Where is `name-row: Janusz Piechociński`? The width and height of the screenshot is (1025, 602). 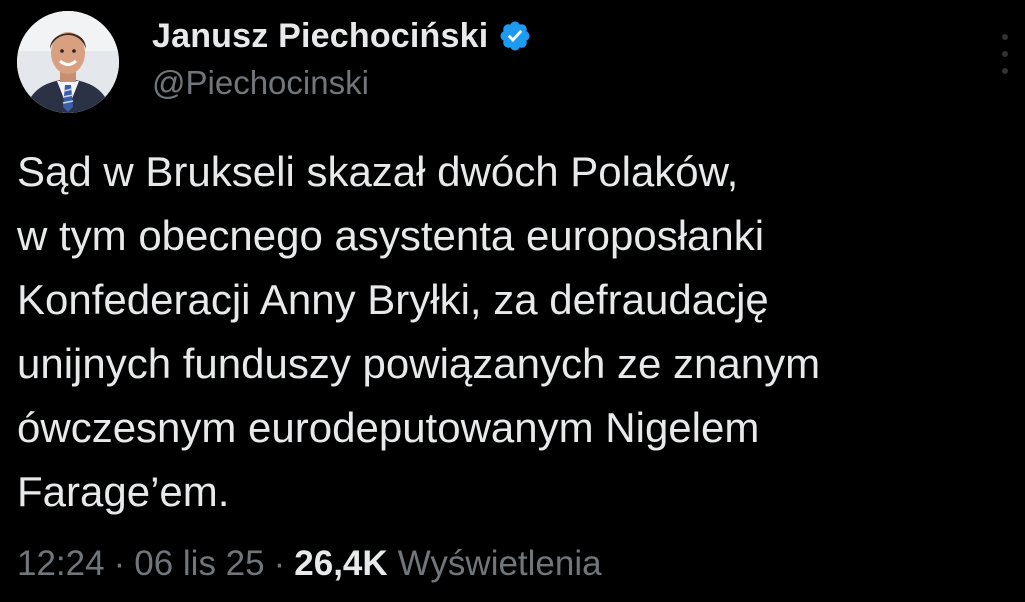 name-row: Janusz Piechociński is located at coordinates (342, 36).